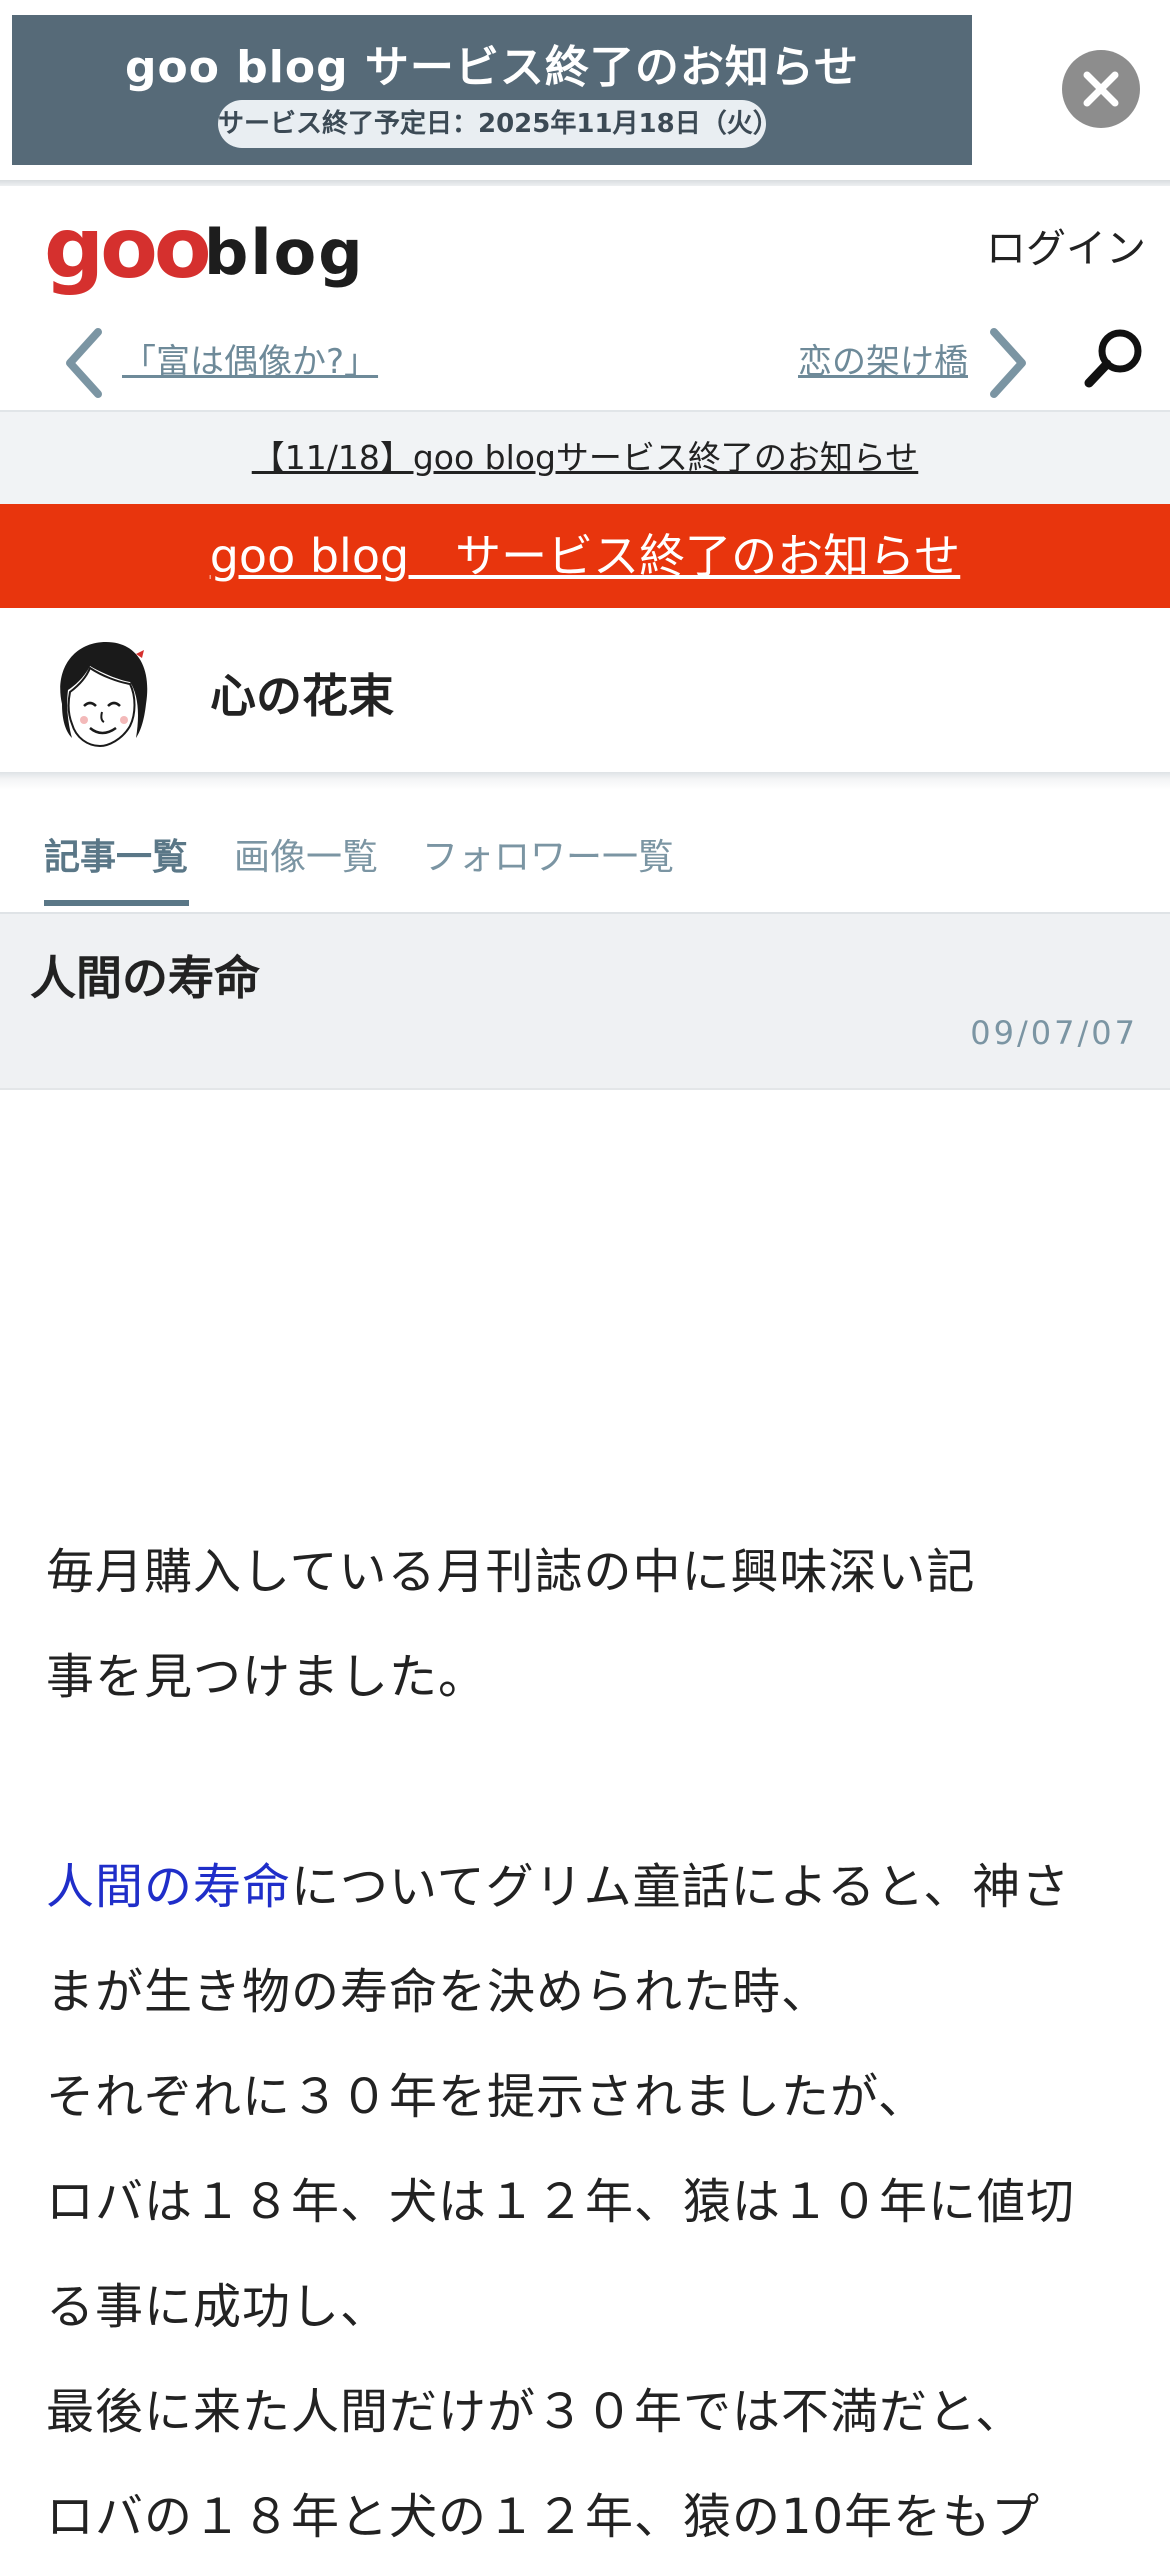 Image resolution: width=1170 pixels, height=2570 pixels. I want to click on blog-name: 心の花束, so click(302, 693).